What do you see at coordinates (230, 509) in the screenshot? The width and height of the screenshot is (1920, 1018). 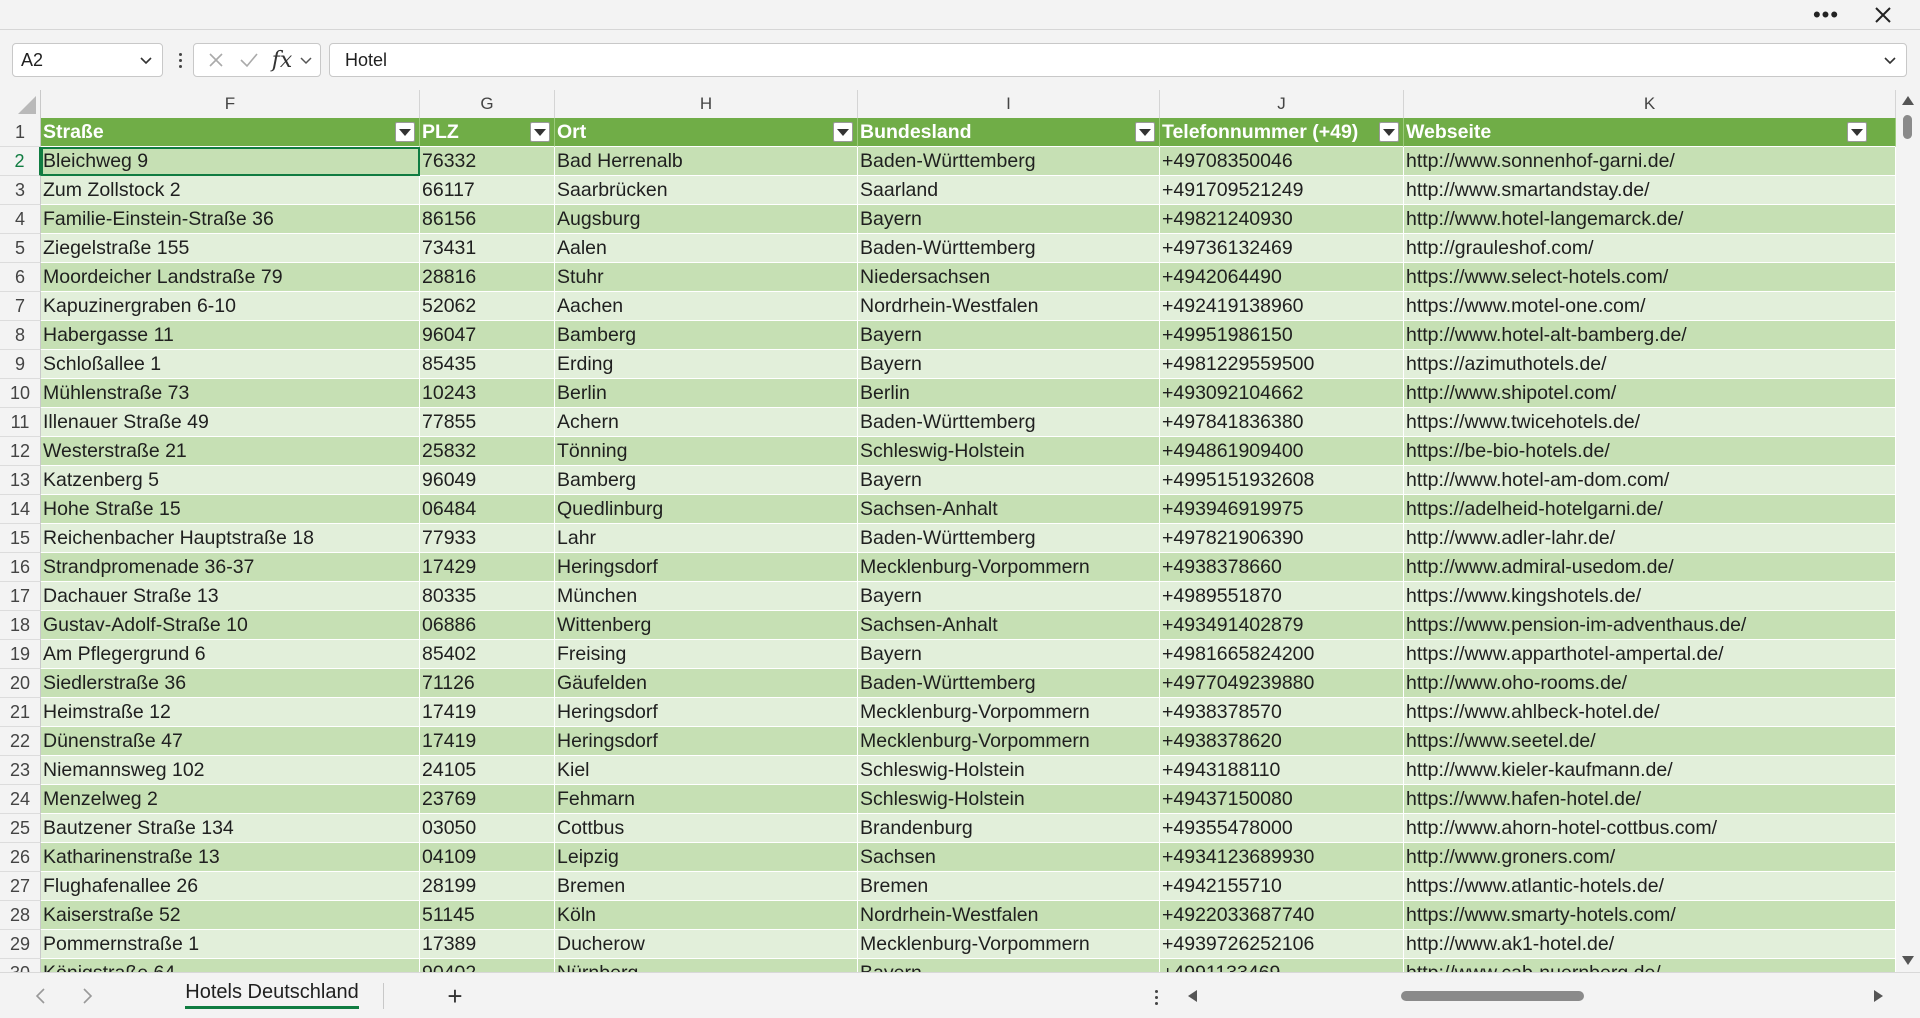 I see `cell-strasse: Hohe Straße 15` at bounding box center [230, 509].